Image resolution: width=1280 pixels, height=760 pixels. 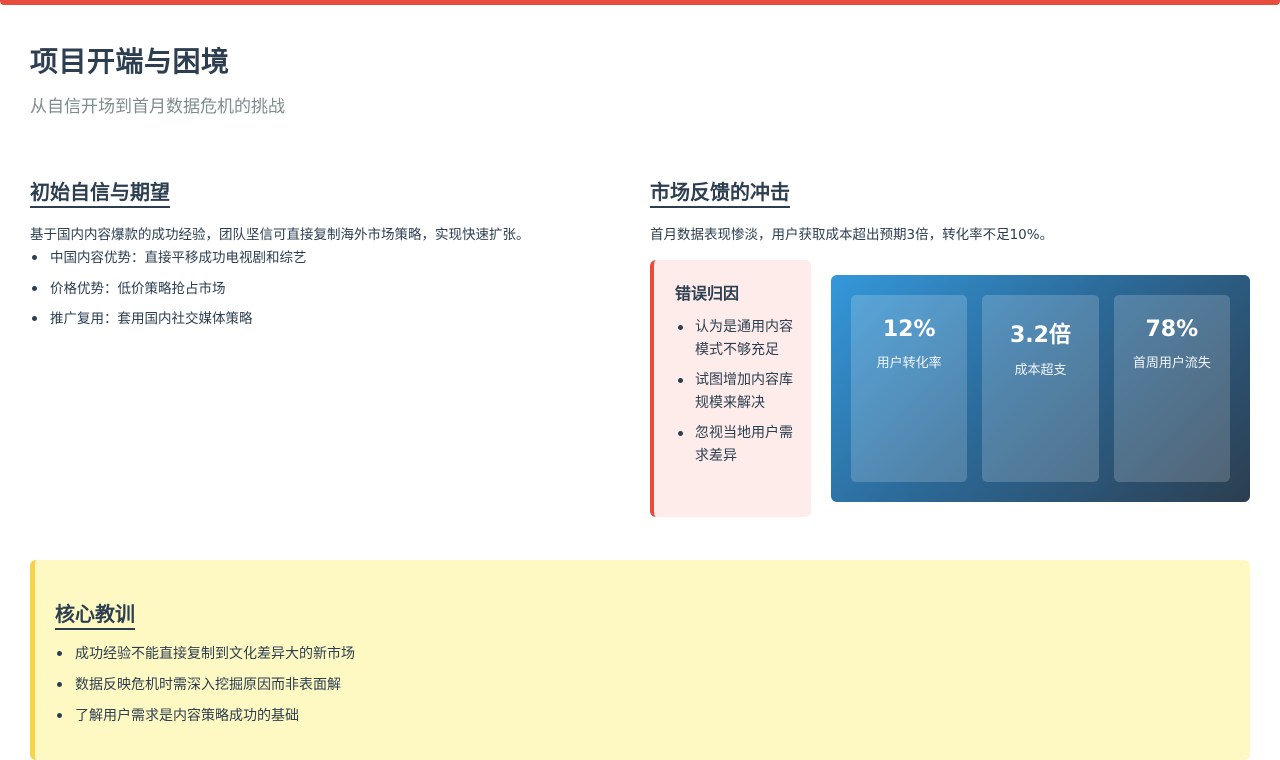 What do you see at coordinates (280, 235) in the screenshot?
I see `section-intro: 基于国内内容爆款的成功经验，团队坚信可直接复制海外市场策略，实现快速扩张。` at bounding box center [280, 235].